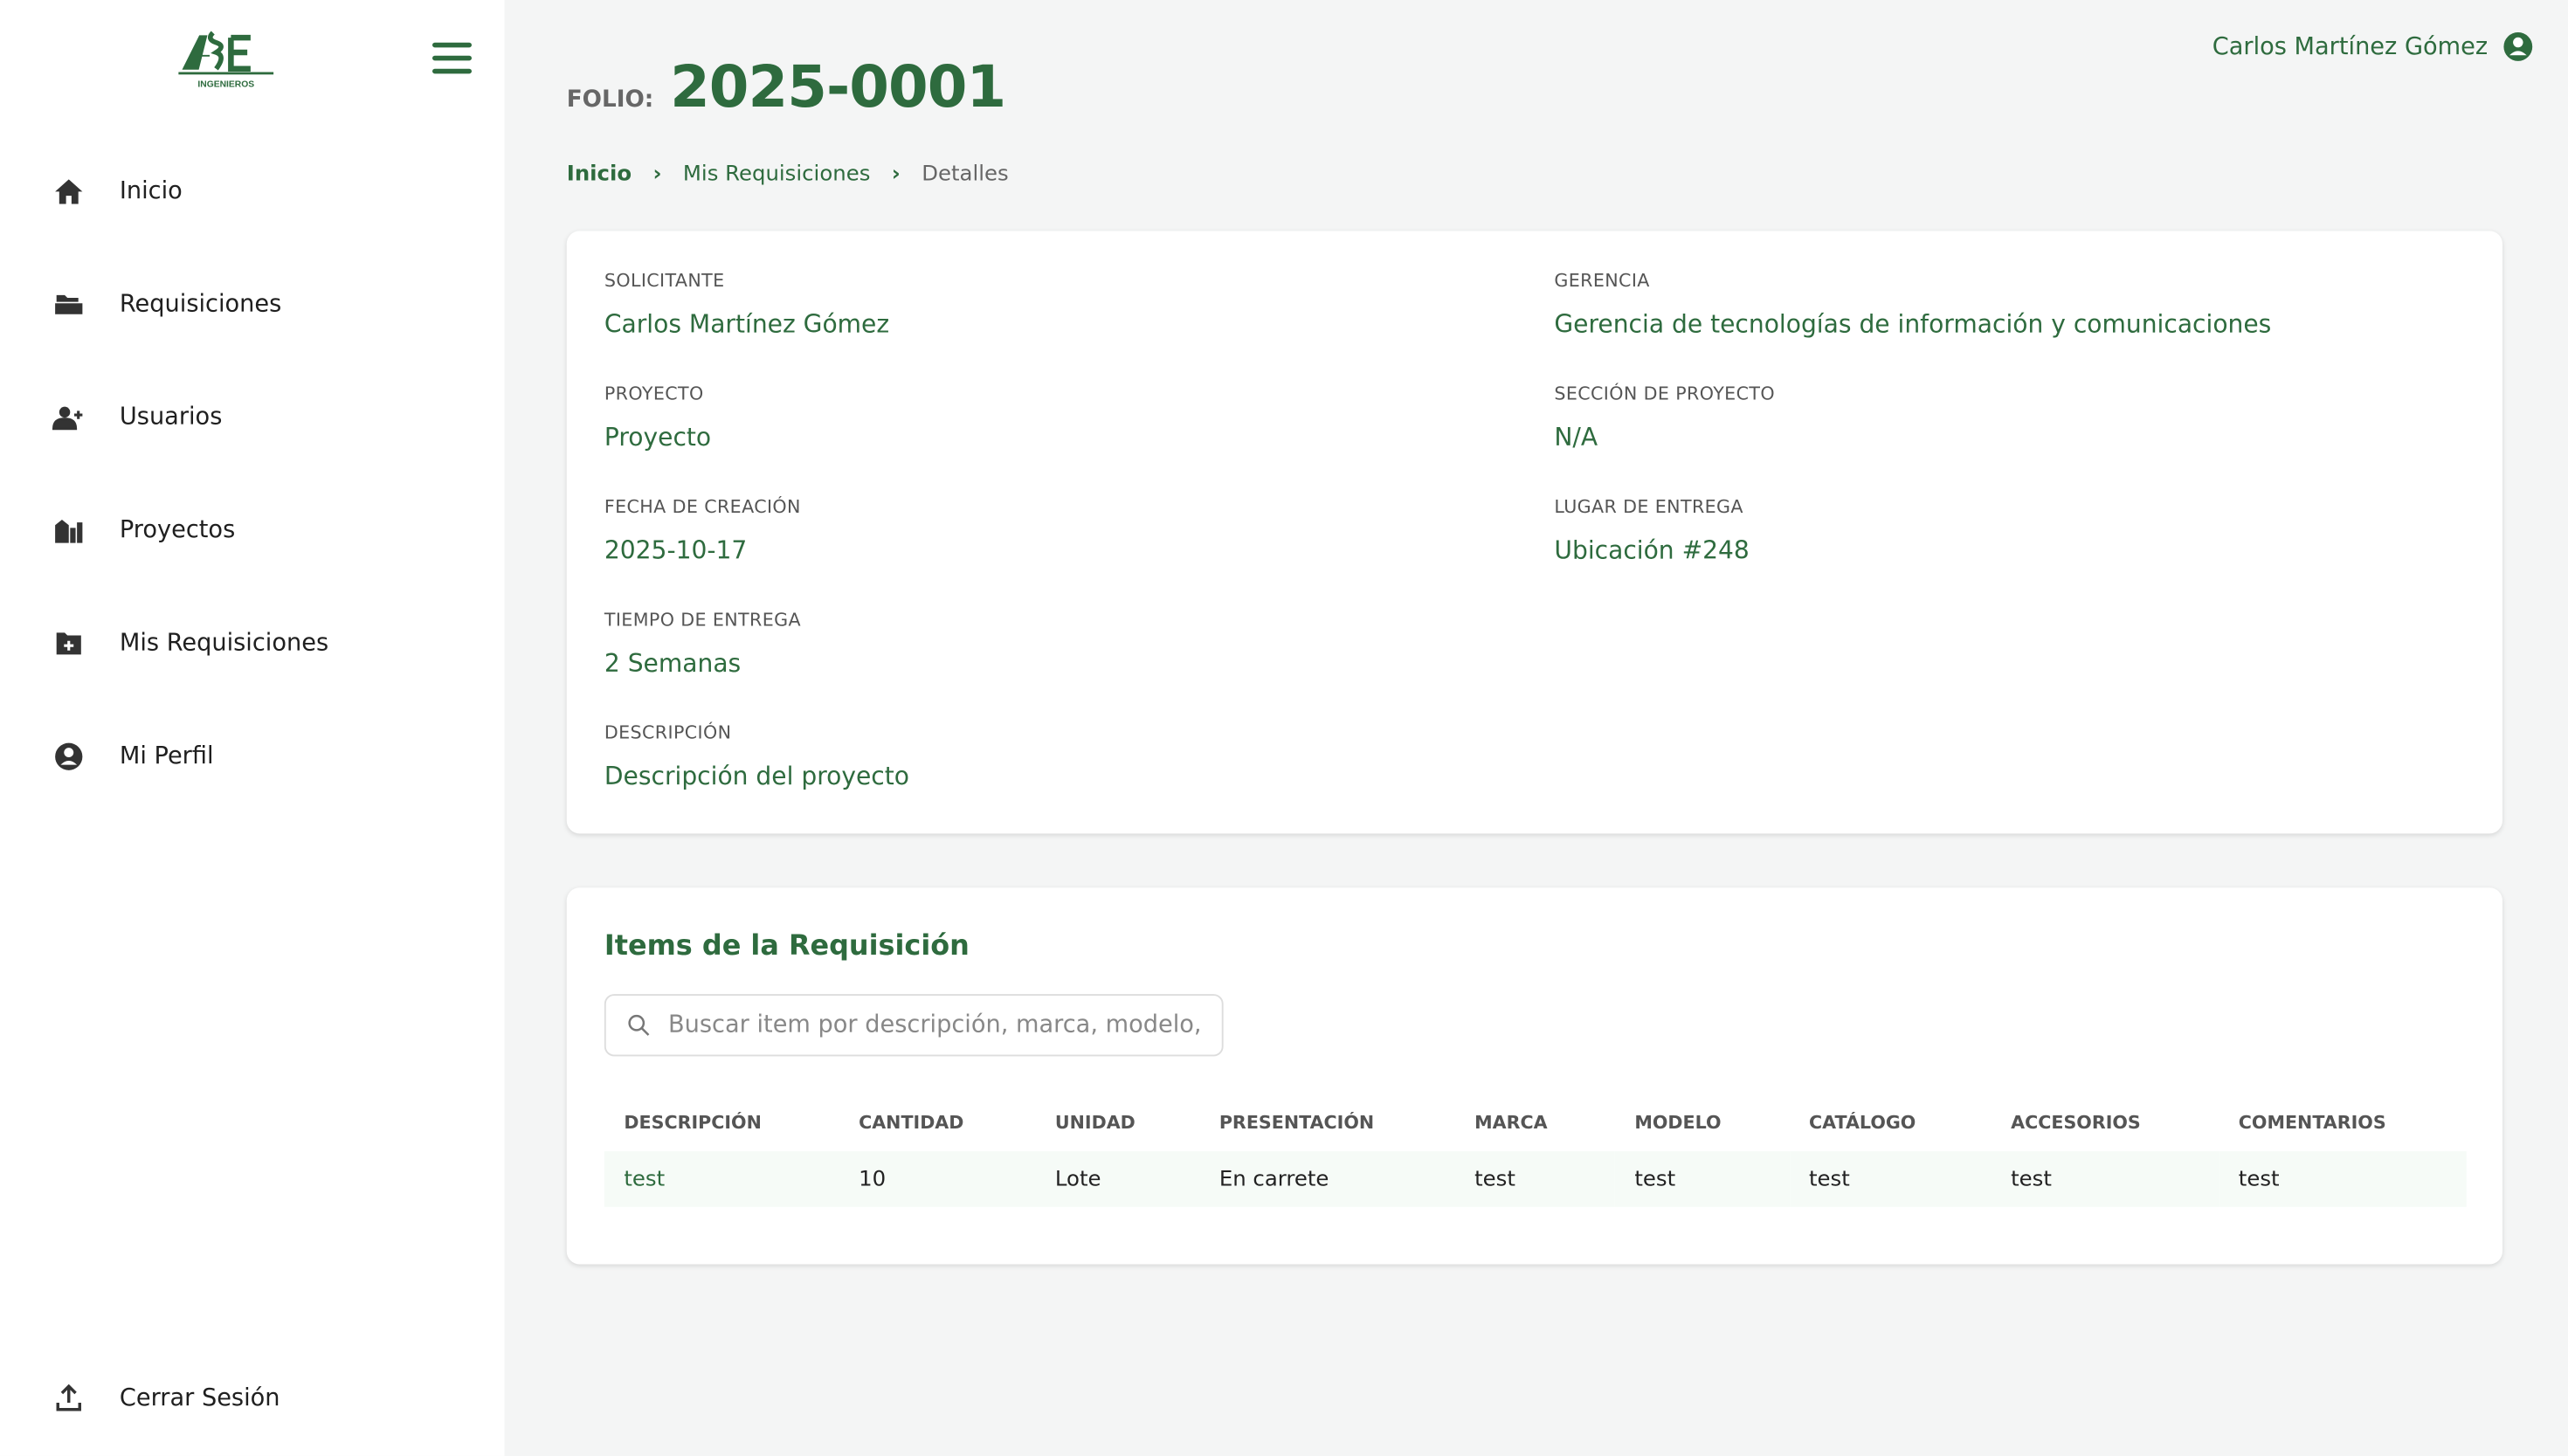 This screenshot has height=1456, width=2568. Describe the element at coordinates (702, 664) in the screenshot. I see `field-value: 2 Semanas` at that location.